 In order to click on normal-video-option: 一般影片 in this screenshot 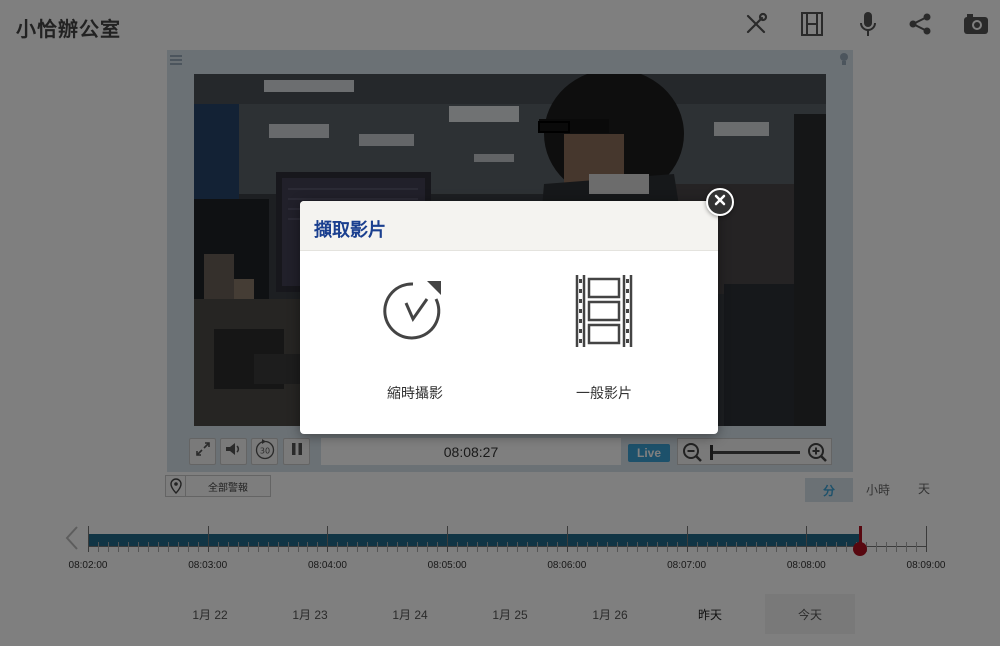, I will do `click(604, 341)`.